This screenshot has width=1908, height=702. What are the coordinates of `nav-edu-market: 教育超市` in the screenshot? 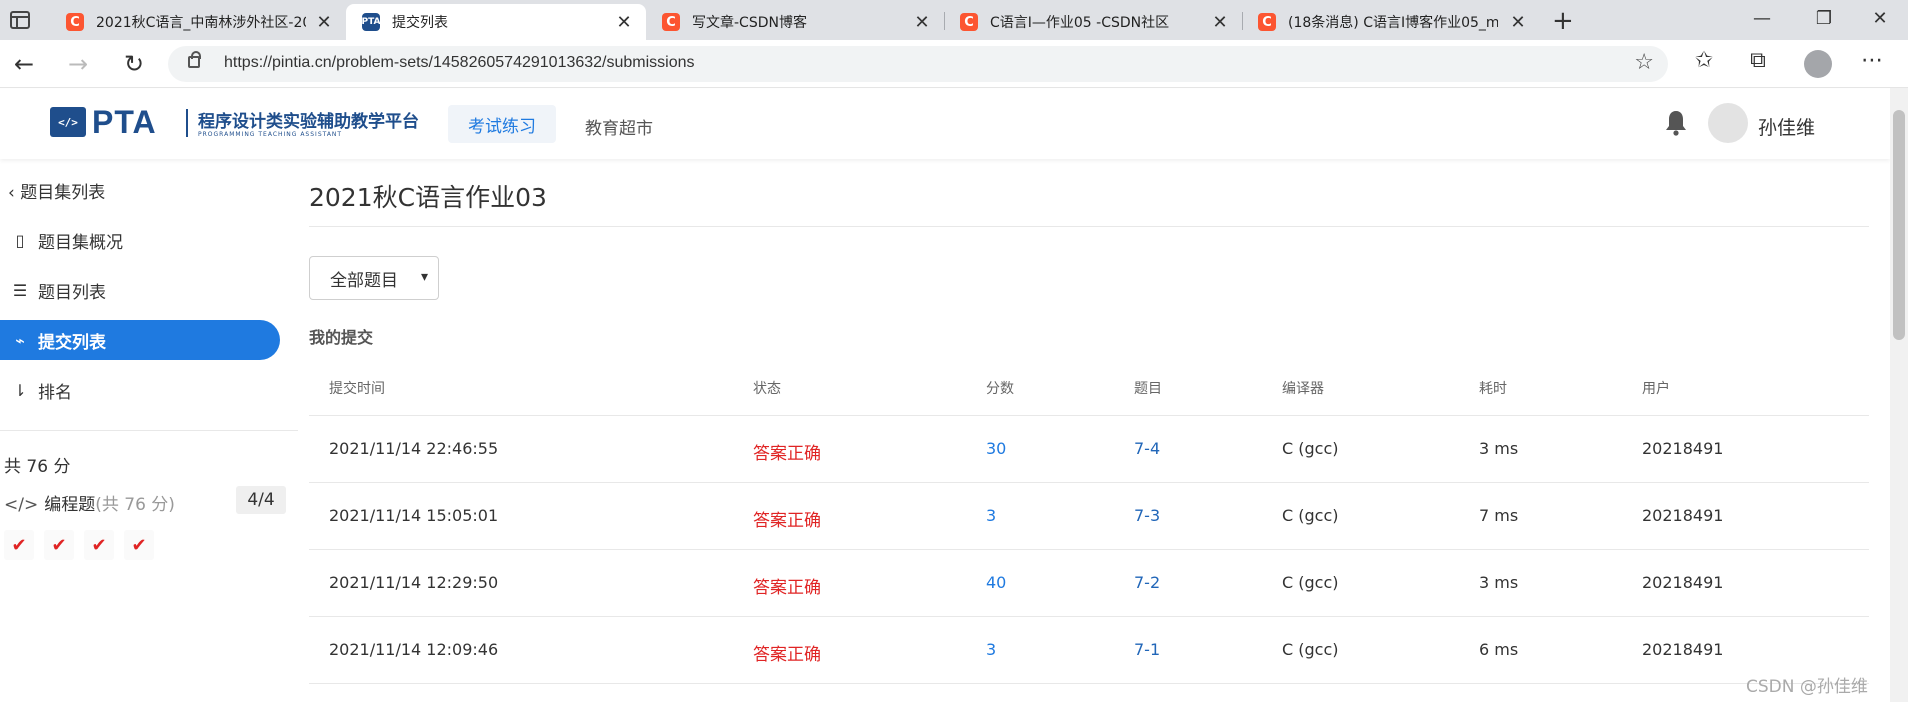 It's located at (619, 126).